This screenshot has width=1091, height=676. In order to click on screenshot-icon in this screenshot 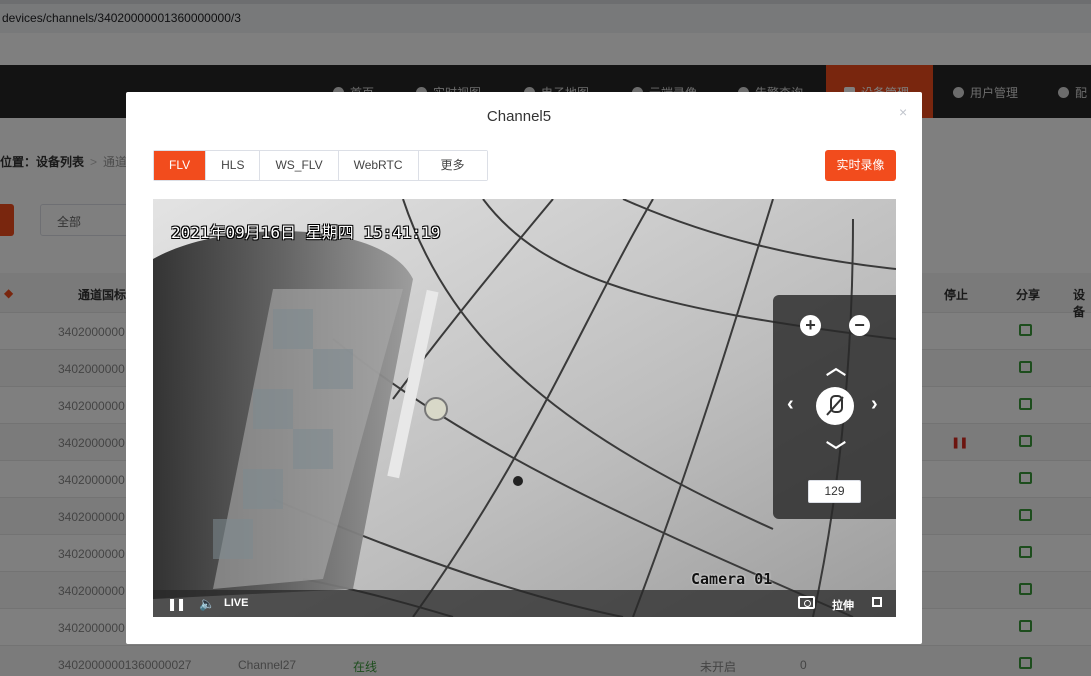, I will do `click(806, 602)`.